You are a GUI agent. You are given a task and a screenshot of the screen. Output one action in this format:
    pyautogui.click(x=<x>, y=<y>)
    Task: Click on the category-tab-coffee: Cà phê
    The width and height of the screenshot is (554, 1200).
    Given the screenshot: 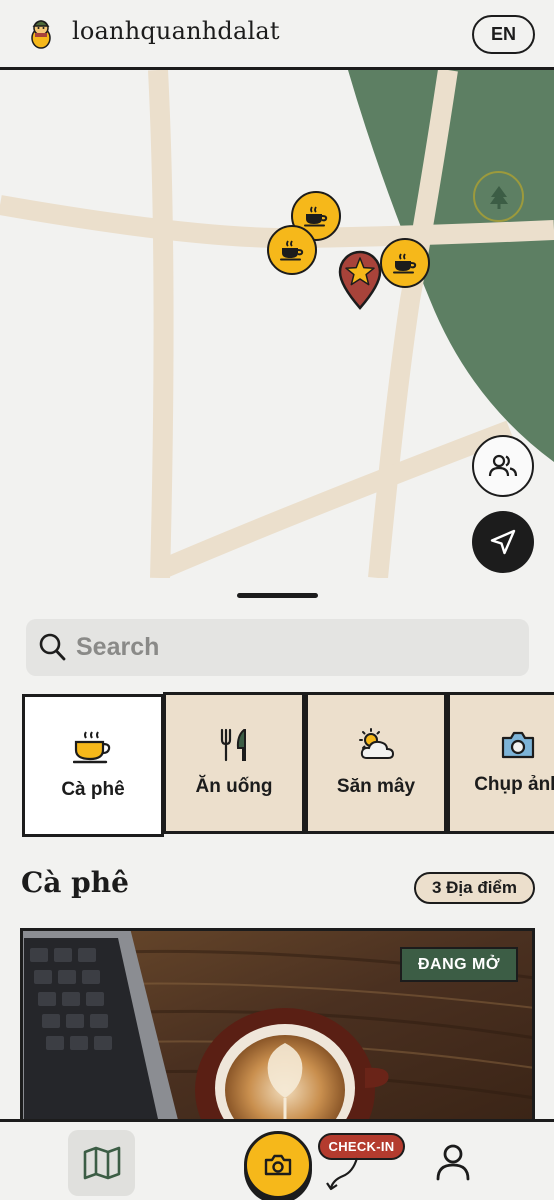 What is the action you would take?
    pyautogui.click(x=93, y=765)
    